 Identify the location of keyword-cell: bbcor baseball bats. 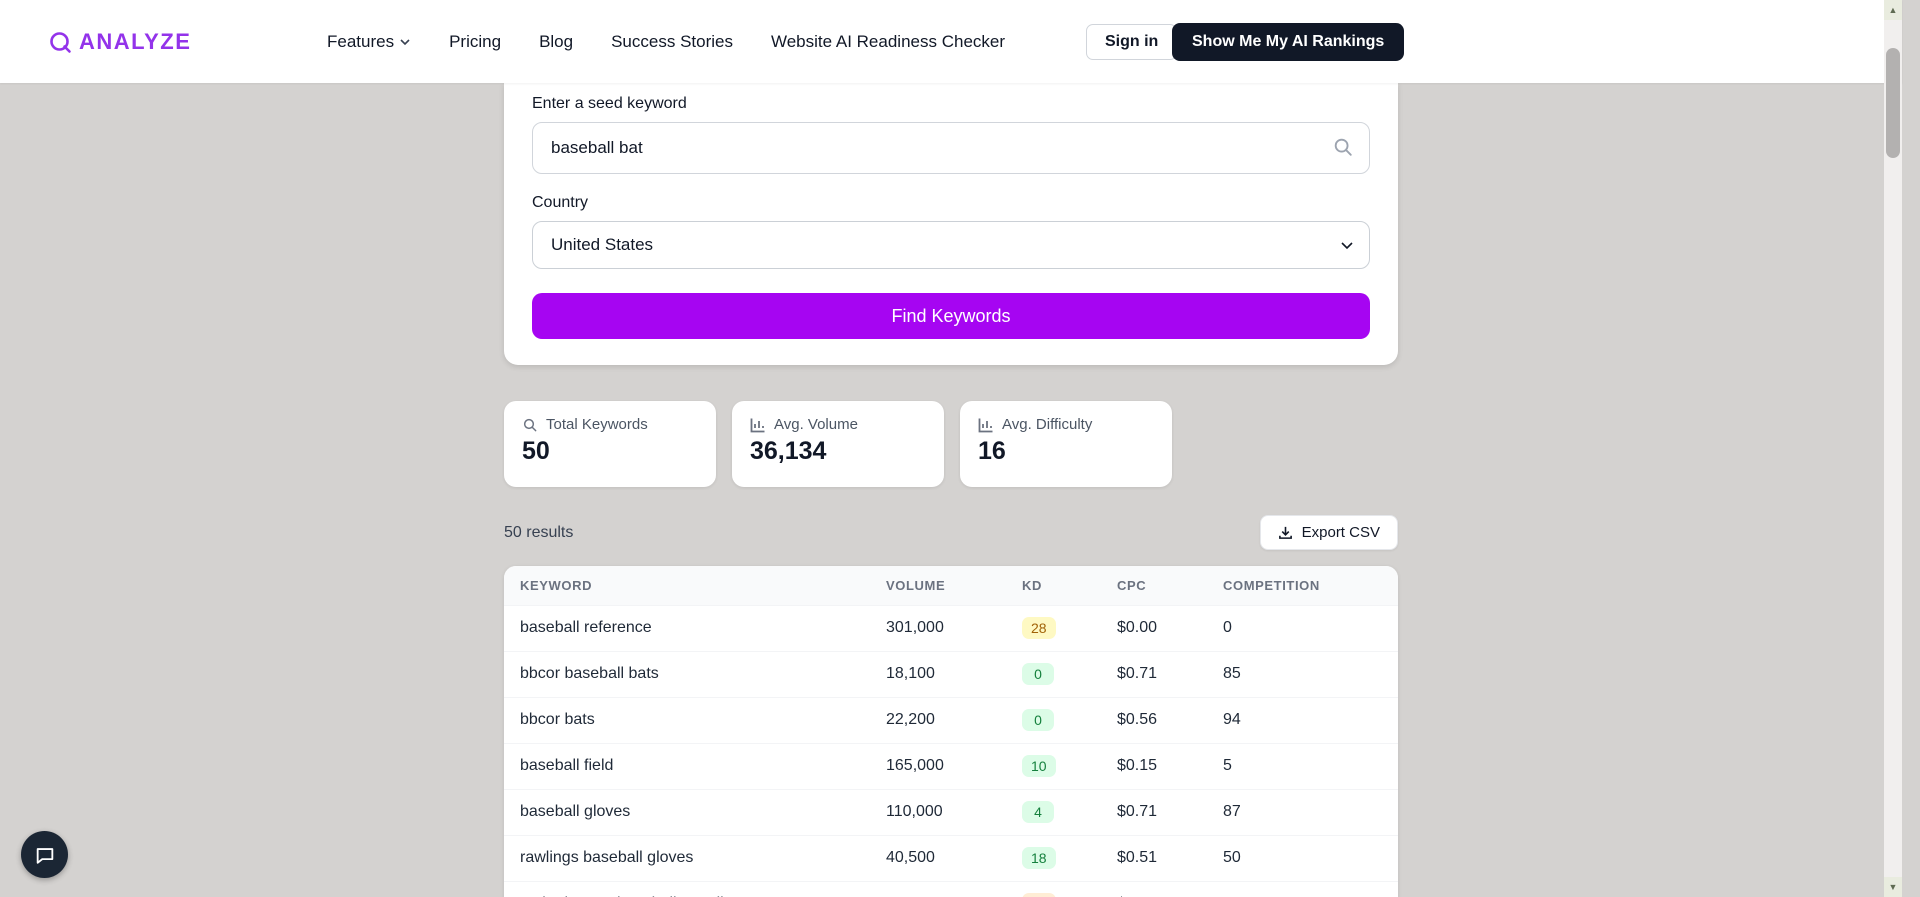
(589, 673).